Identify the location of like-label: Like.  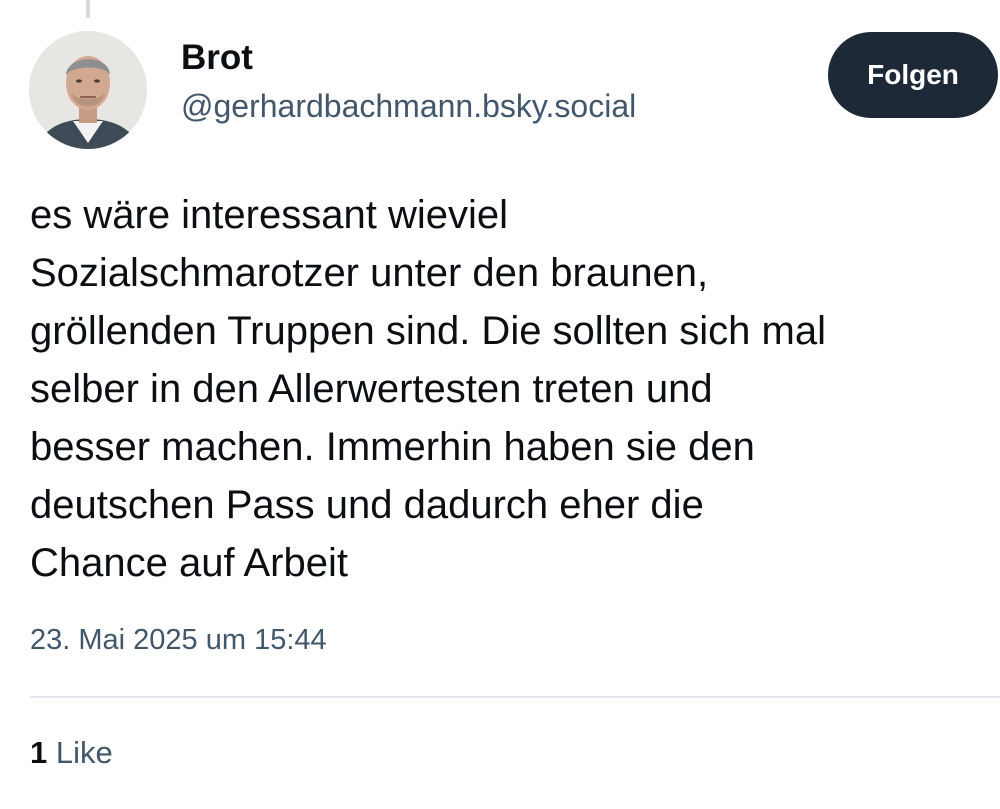
(84, 752).